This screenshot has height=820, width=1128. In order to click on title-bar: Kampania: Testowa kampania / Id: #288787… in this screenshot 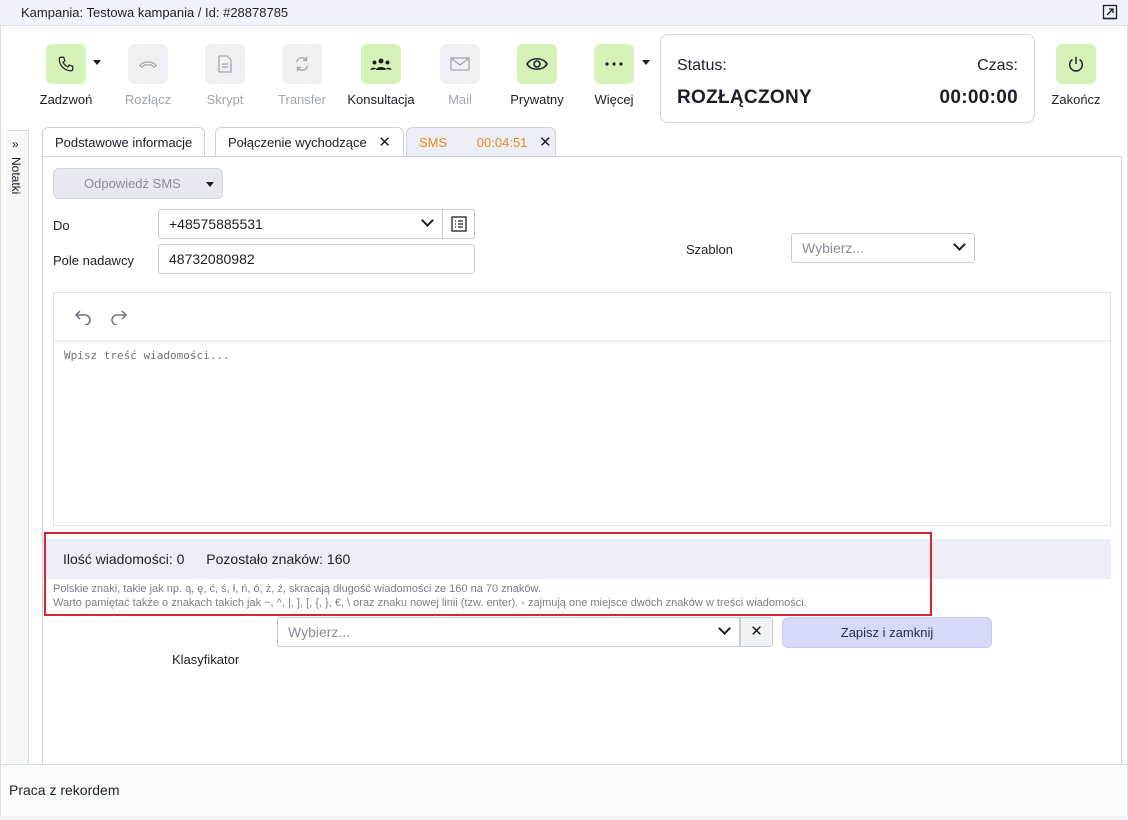, I will do `click(564, 13)`.